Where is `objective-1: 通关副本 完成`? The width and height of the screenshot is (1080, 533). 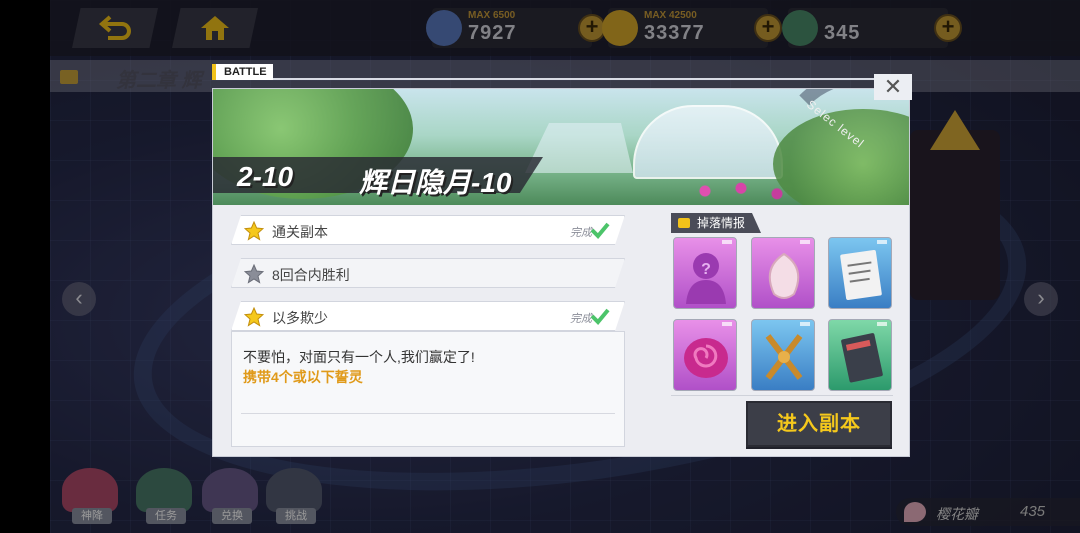 objective-1: 通关副本 完成 is located at coordinates (428, 230).